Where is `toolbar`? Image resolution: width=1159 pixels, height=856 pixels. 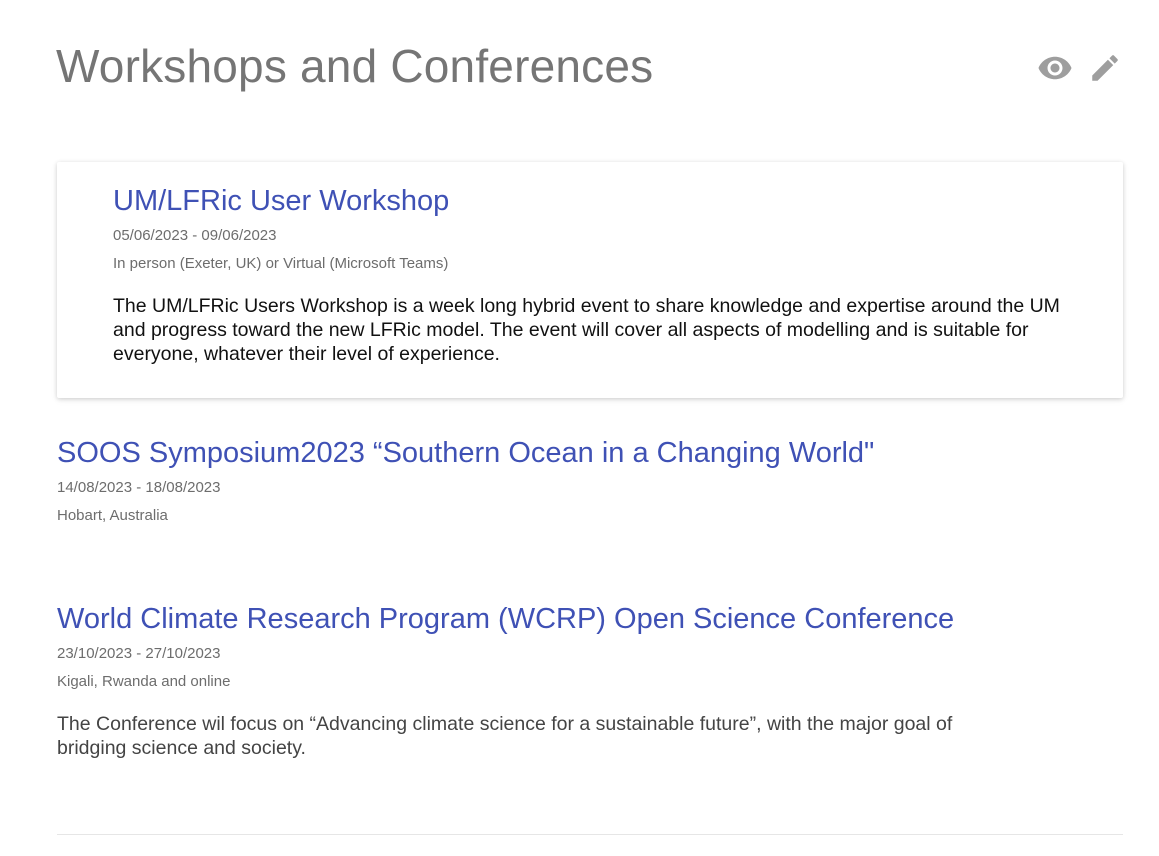
toolbar is located at coordinates (1080, 68).